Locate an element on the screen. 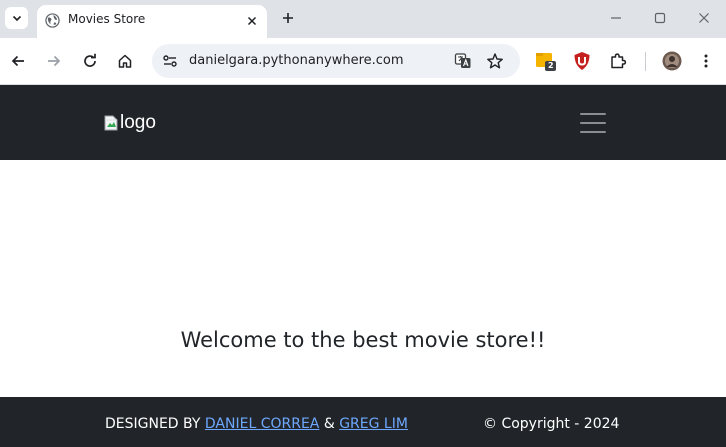 The image size is (726, 447). logo-link: logo is located at coordinates (130, 123).